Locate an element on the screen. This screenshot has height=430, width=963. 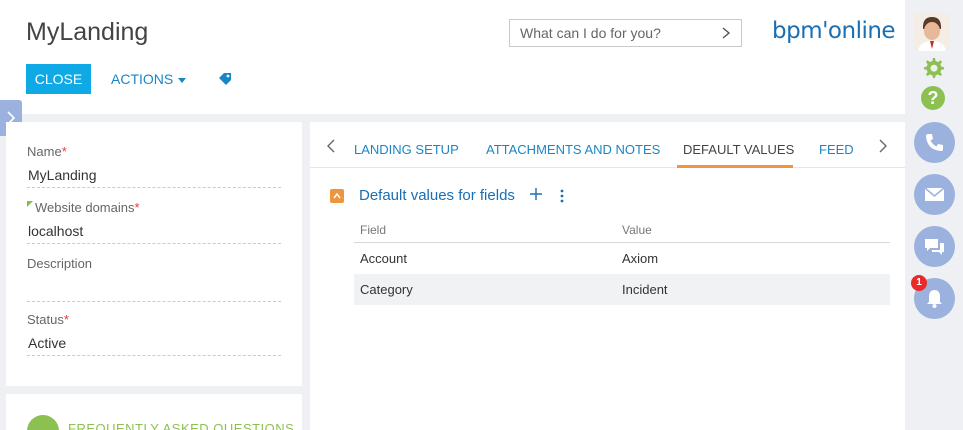
page-title: MyLanding is located at coordinates (87, 32).